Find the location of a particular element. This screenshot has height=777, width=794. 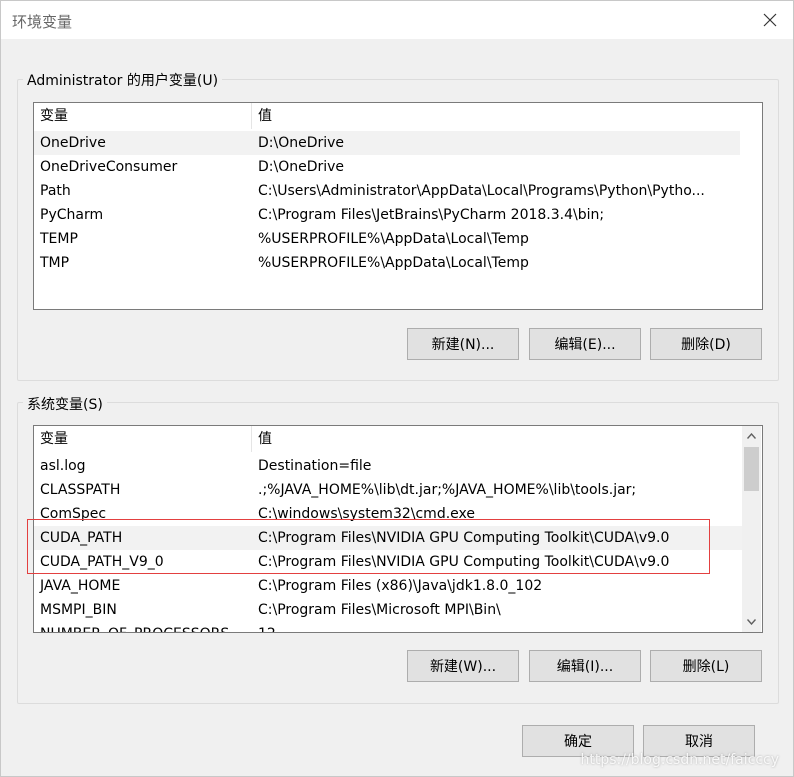

table-row: asl.log Destination=file is located at coordinates (388, 466).